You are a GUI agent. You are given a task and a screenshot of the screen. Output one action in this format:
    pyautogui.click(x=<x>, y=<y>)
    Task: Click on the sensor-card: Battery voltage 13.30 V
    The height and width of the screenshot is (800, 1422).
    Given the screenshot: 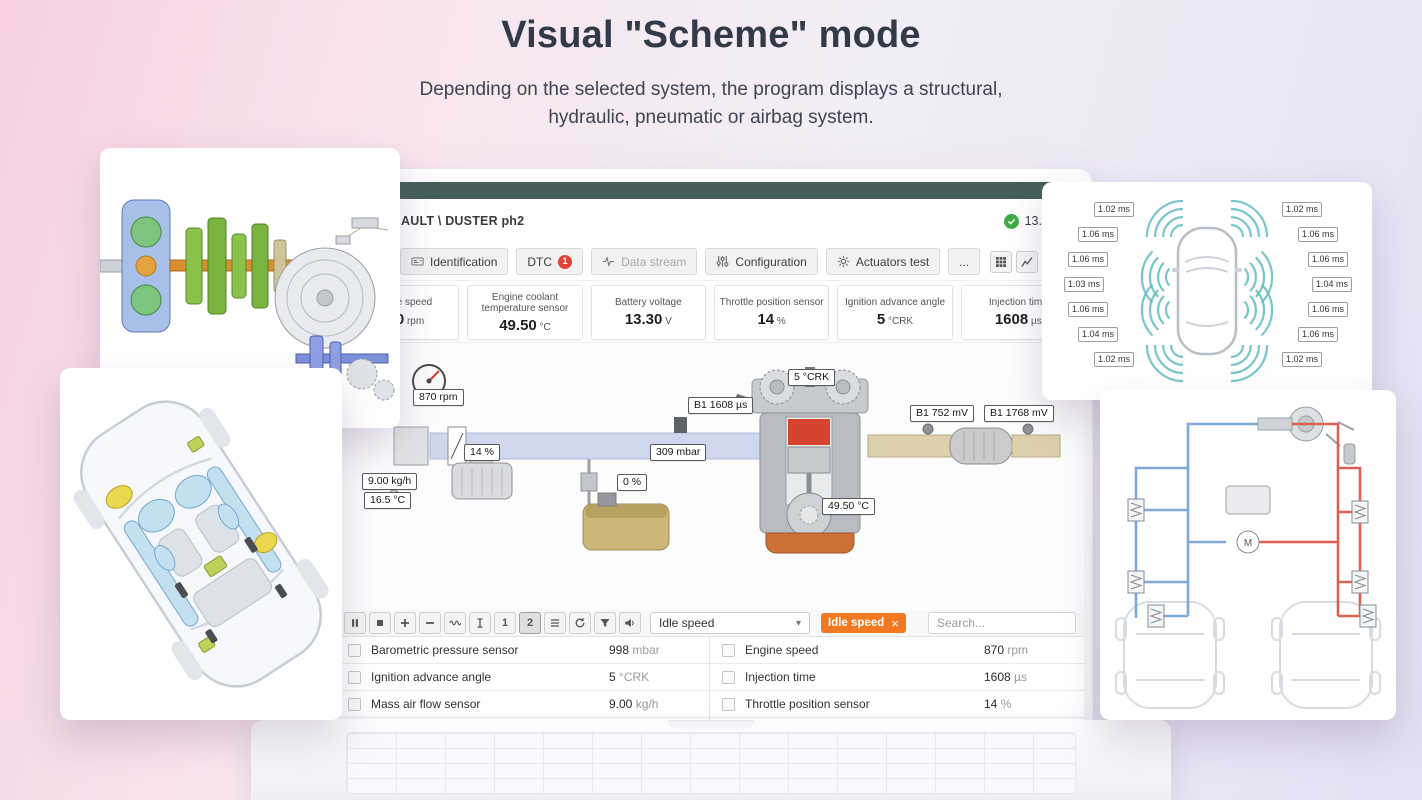 What is the action you would take?
    pyautogui.click(x=648, y=312)
    